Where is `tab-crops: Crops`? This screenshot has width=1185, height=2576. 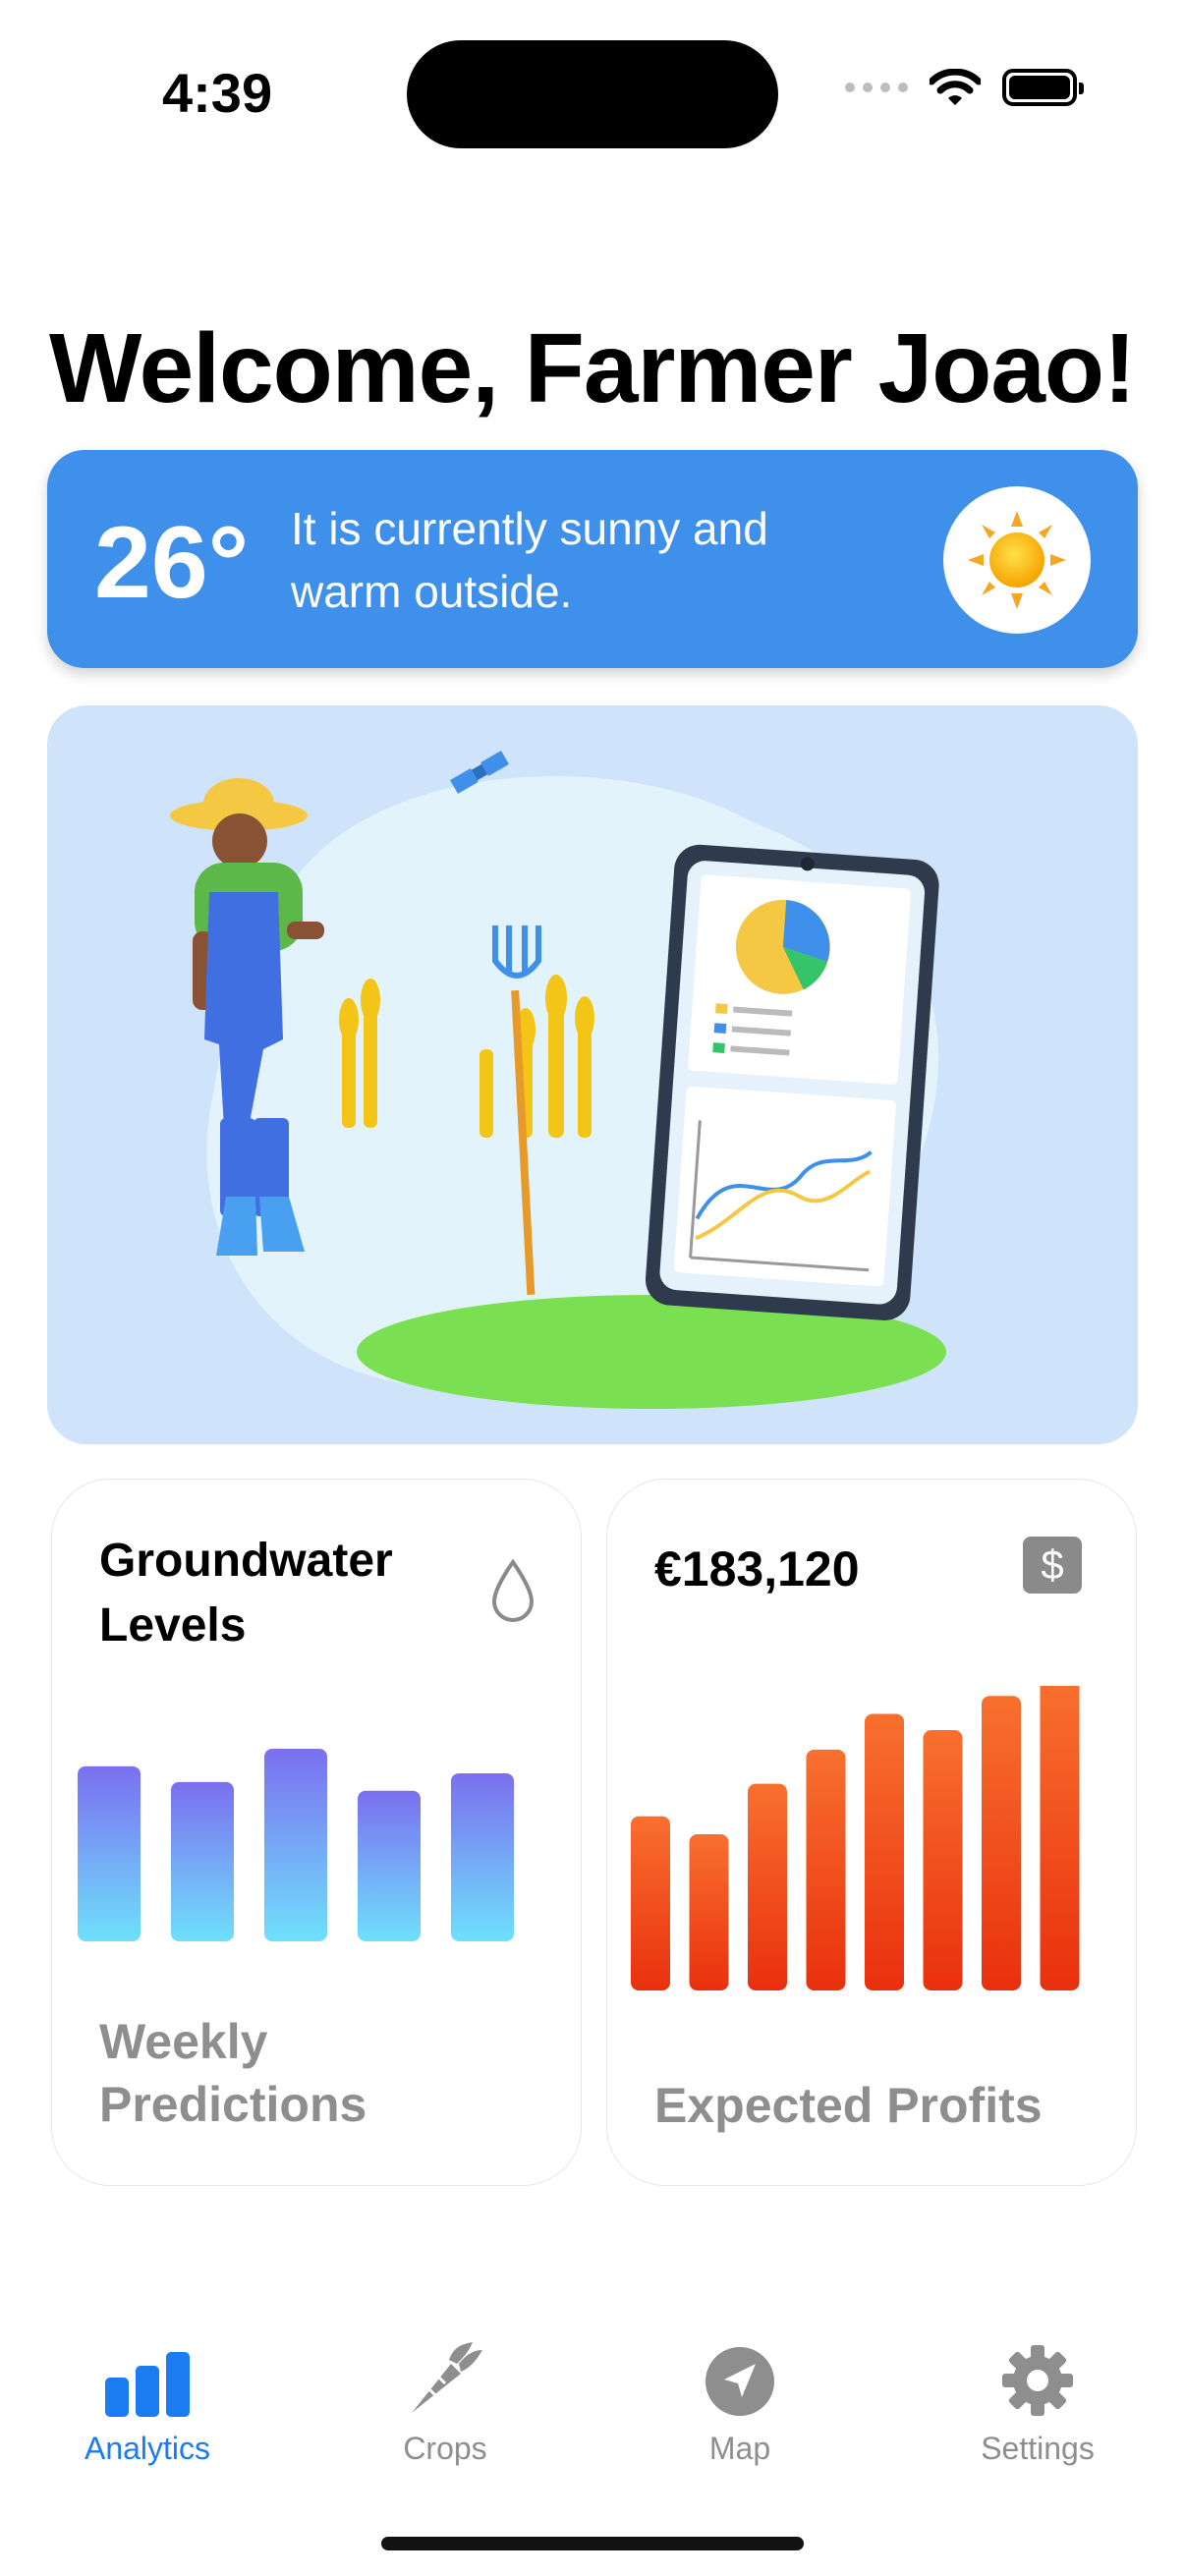 tab-crops: Crops is located at coordinates (445, 2397).